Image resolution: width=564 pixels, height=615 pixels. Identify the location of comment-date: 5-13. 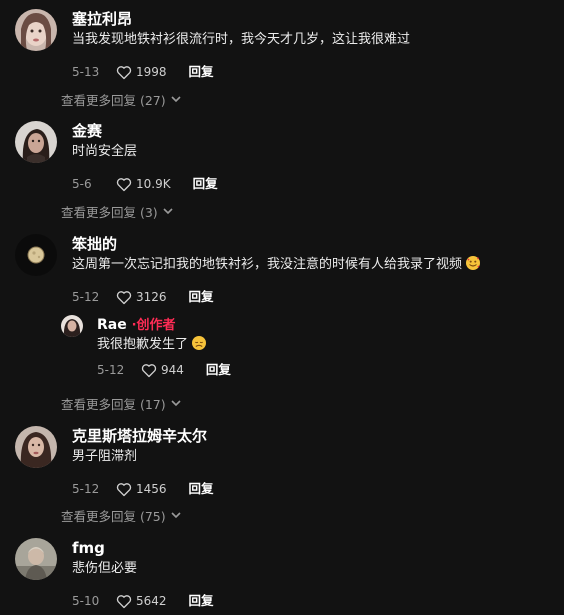
(86, 72).